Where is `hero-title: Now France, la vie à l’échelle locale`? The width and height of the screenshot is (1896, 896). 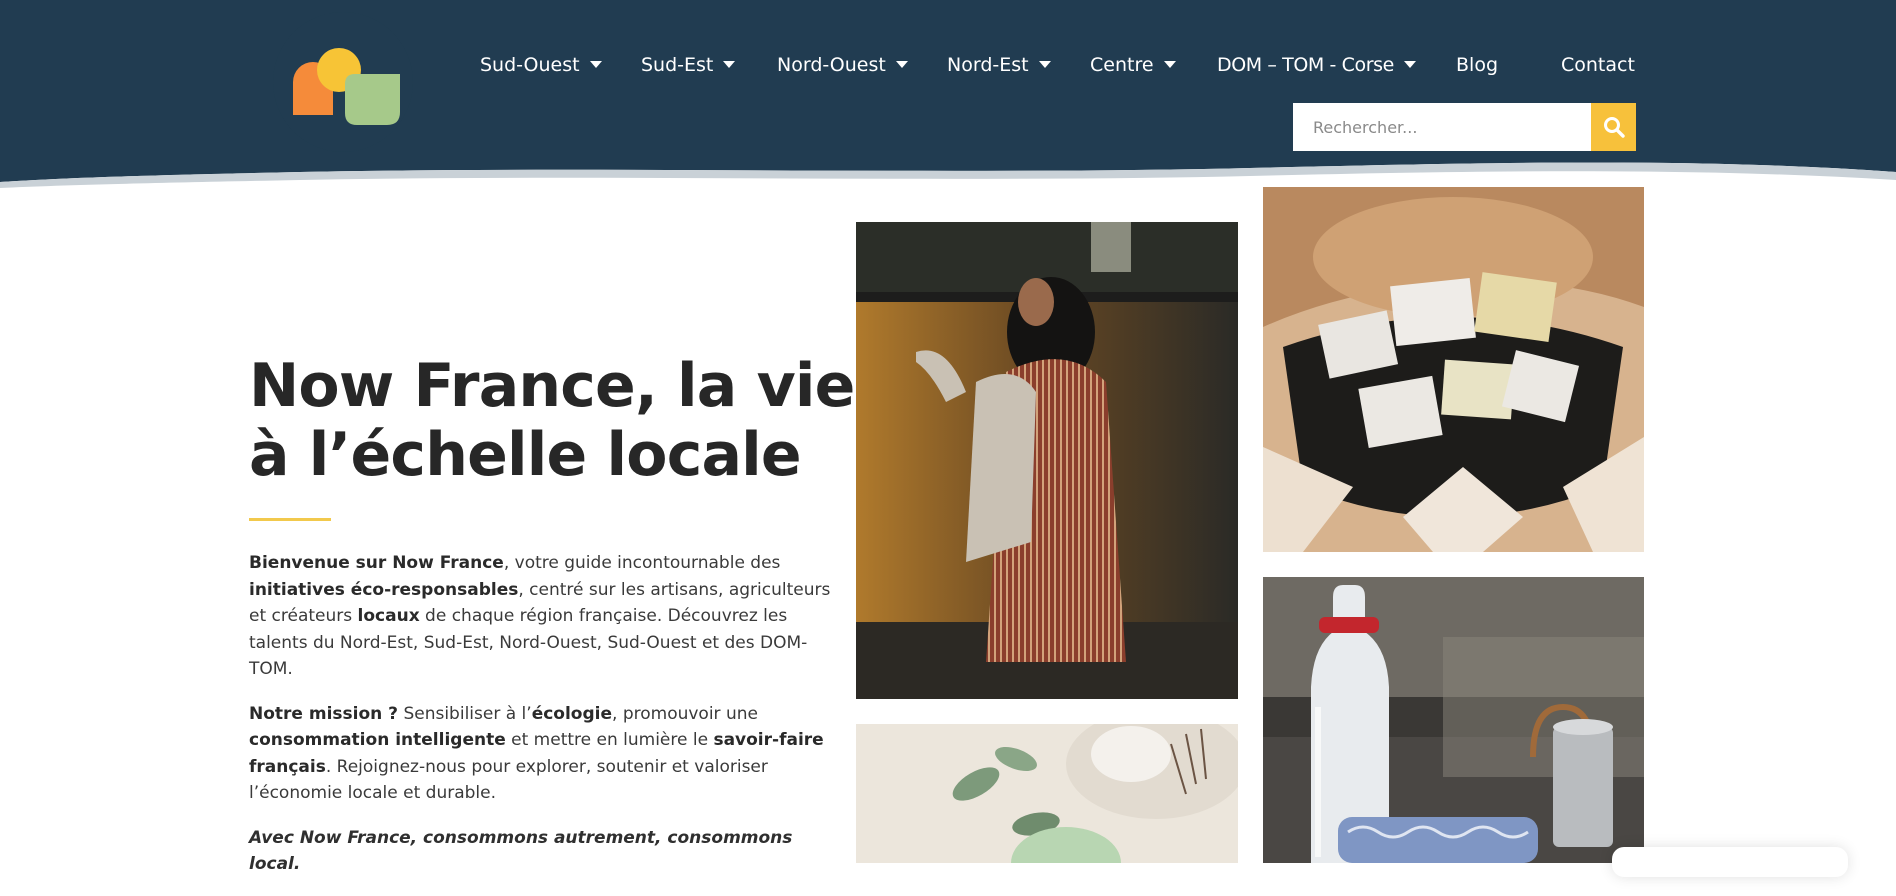
hero-title: Now France, la vie à l’échelle locale is located at coordinates (552, 420).